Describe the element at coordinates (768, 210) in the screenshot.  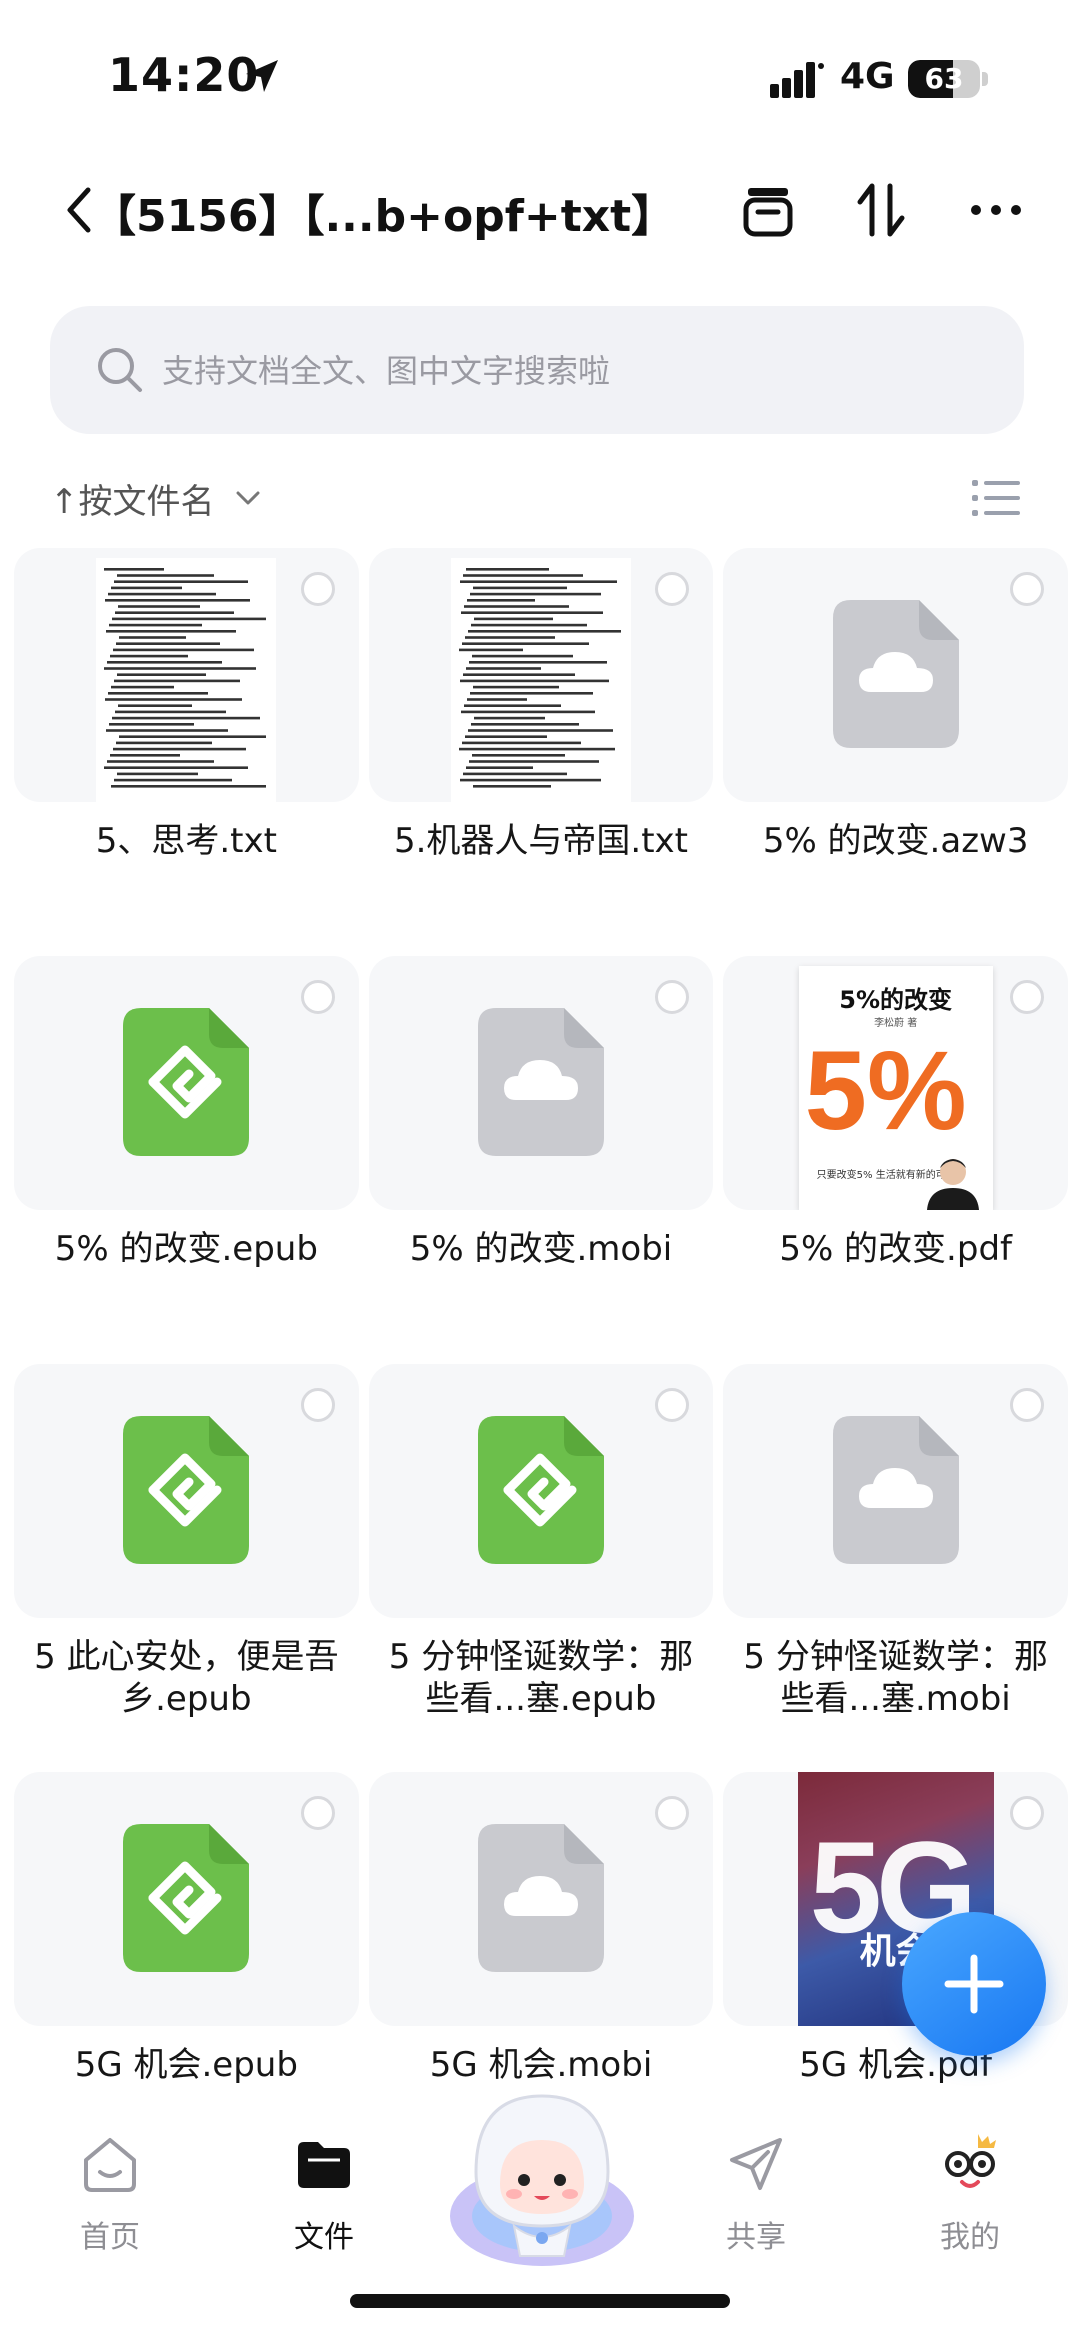
I see `archive-icon` at that location.